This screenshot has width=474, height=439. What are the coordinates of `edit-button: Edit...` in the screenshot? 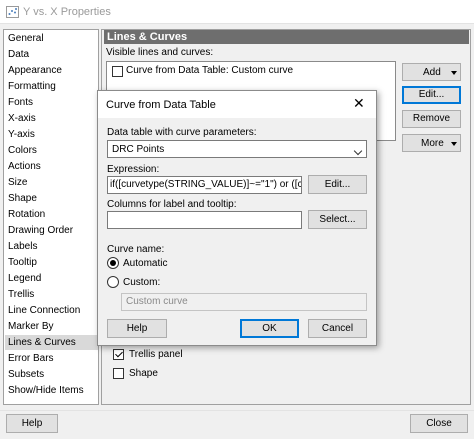 It's located at (431, 95).